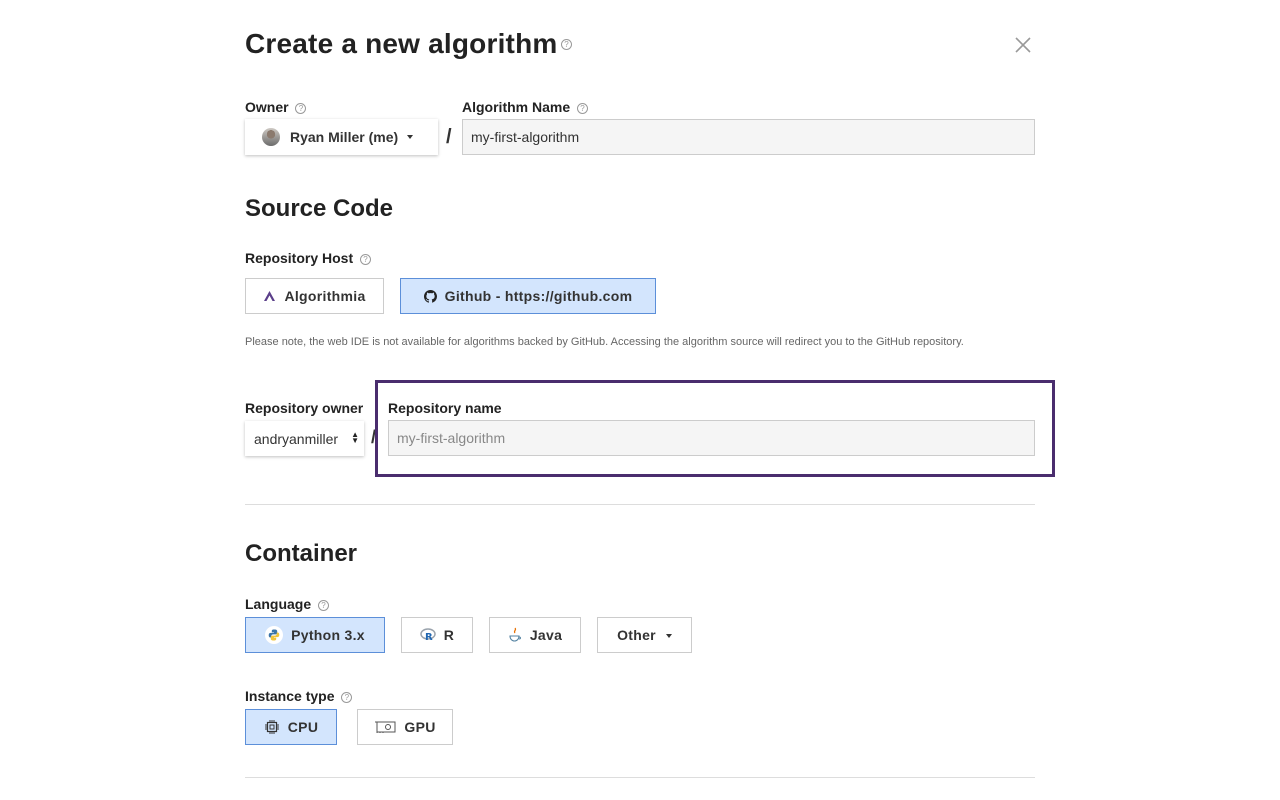 This screenshot has height=800, width=1280. I want to click on language-r-button: R R, so click(437, 635).